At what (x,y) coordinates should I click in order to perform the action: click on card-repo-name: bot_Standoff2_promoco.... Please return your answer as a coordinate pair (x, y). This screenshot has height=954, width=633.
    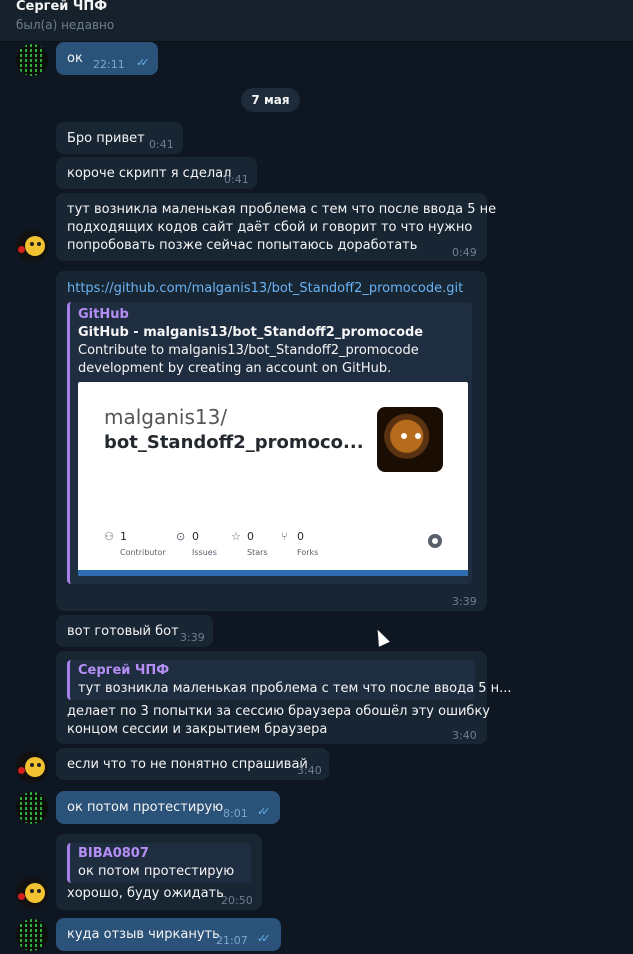
    Looking at the image, I should click on (234, 442).